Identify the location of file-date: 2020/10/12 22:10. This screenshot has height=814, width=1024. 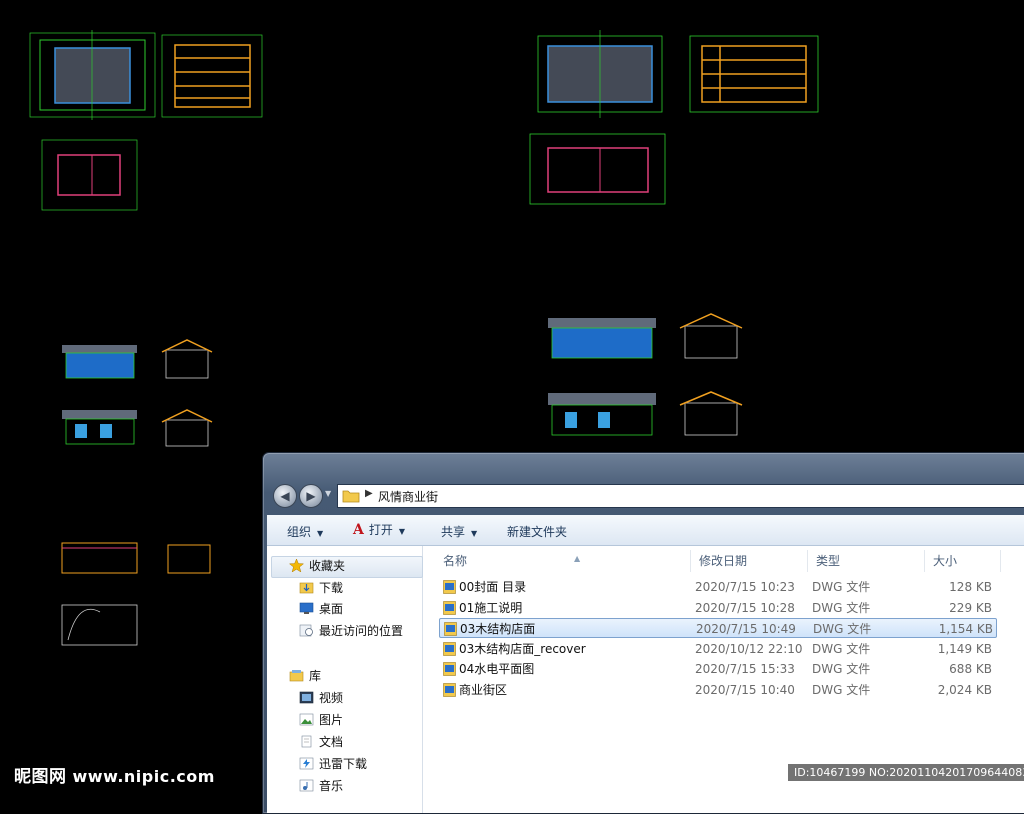
(749, 649).